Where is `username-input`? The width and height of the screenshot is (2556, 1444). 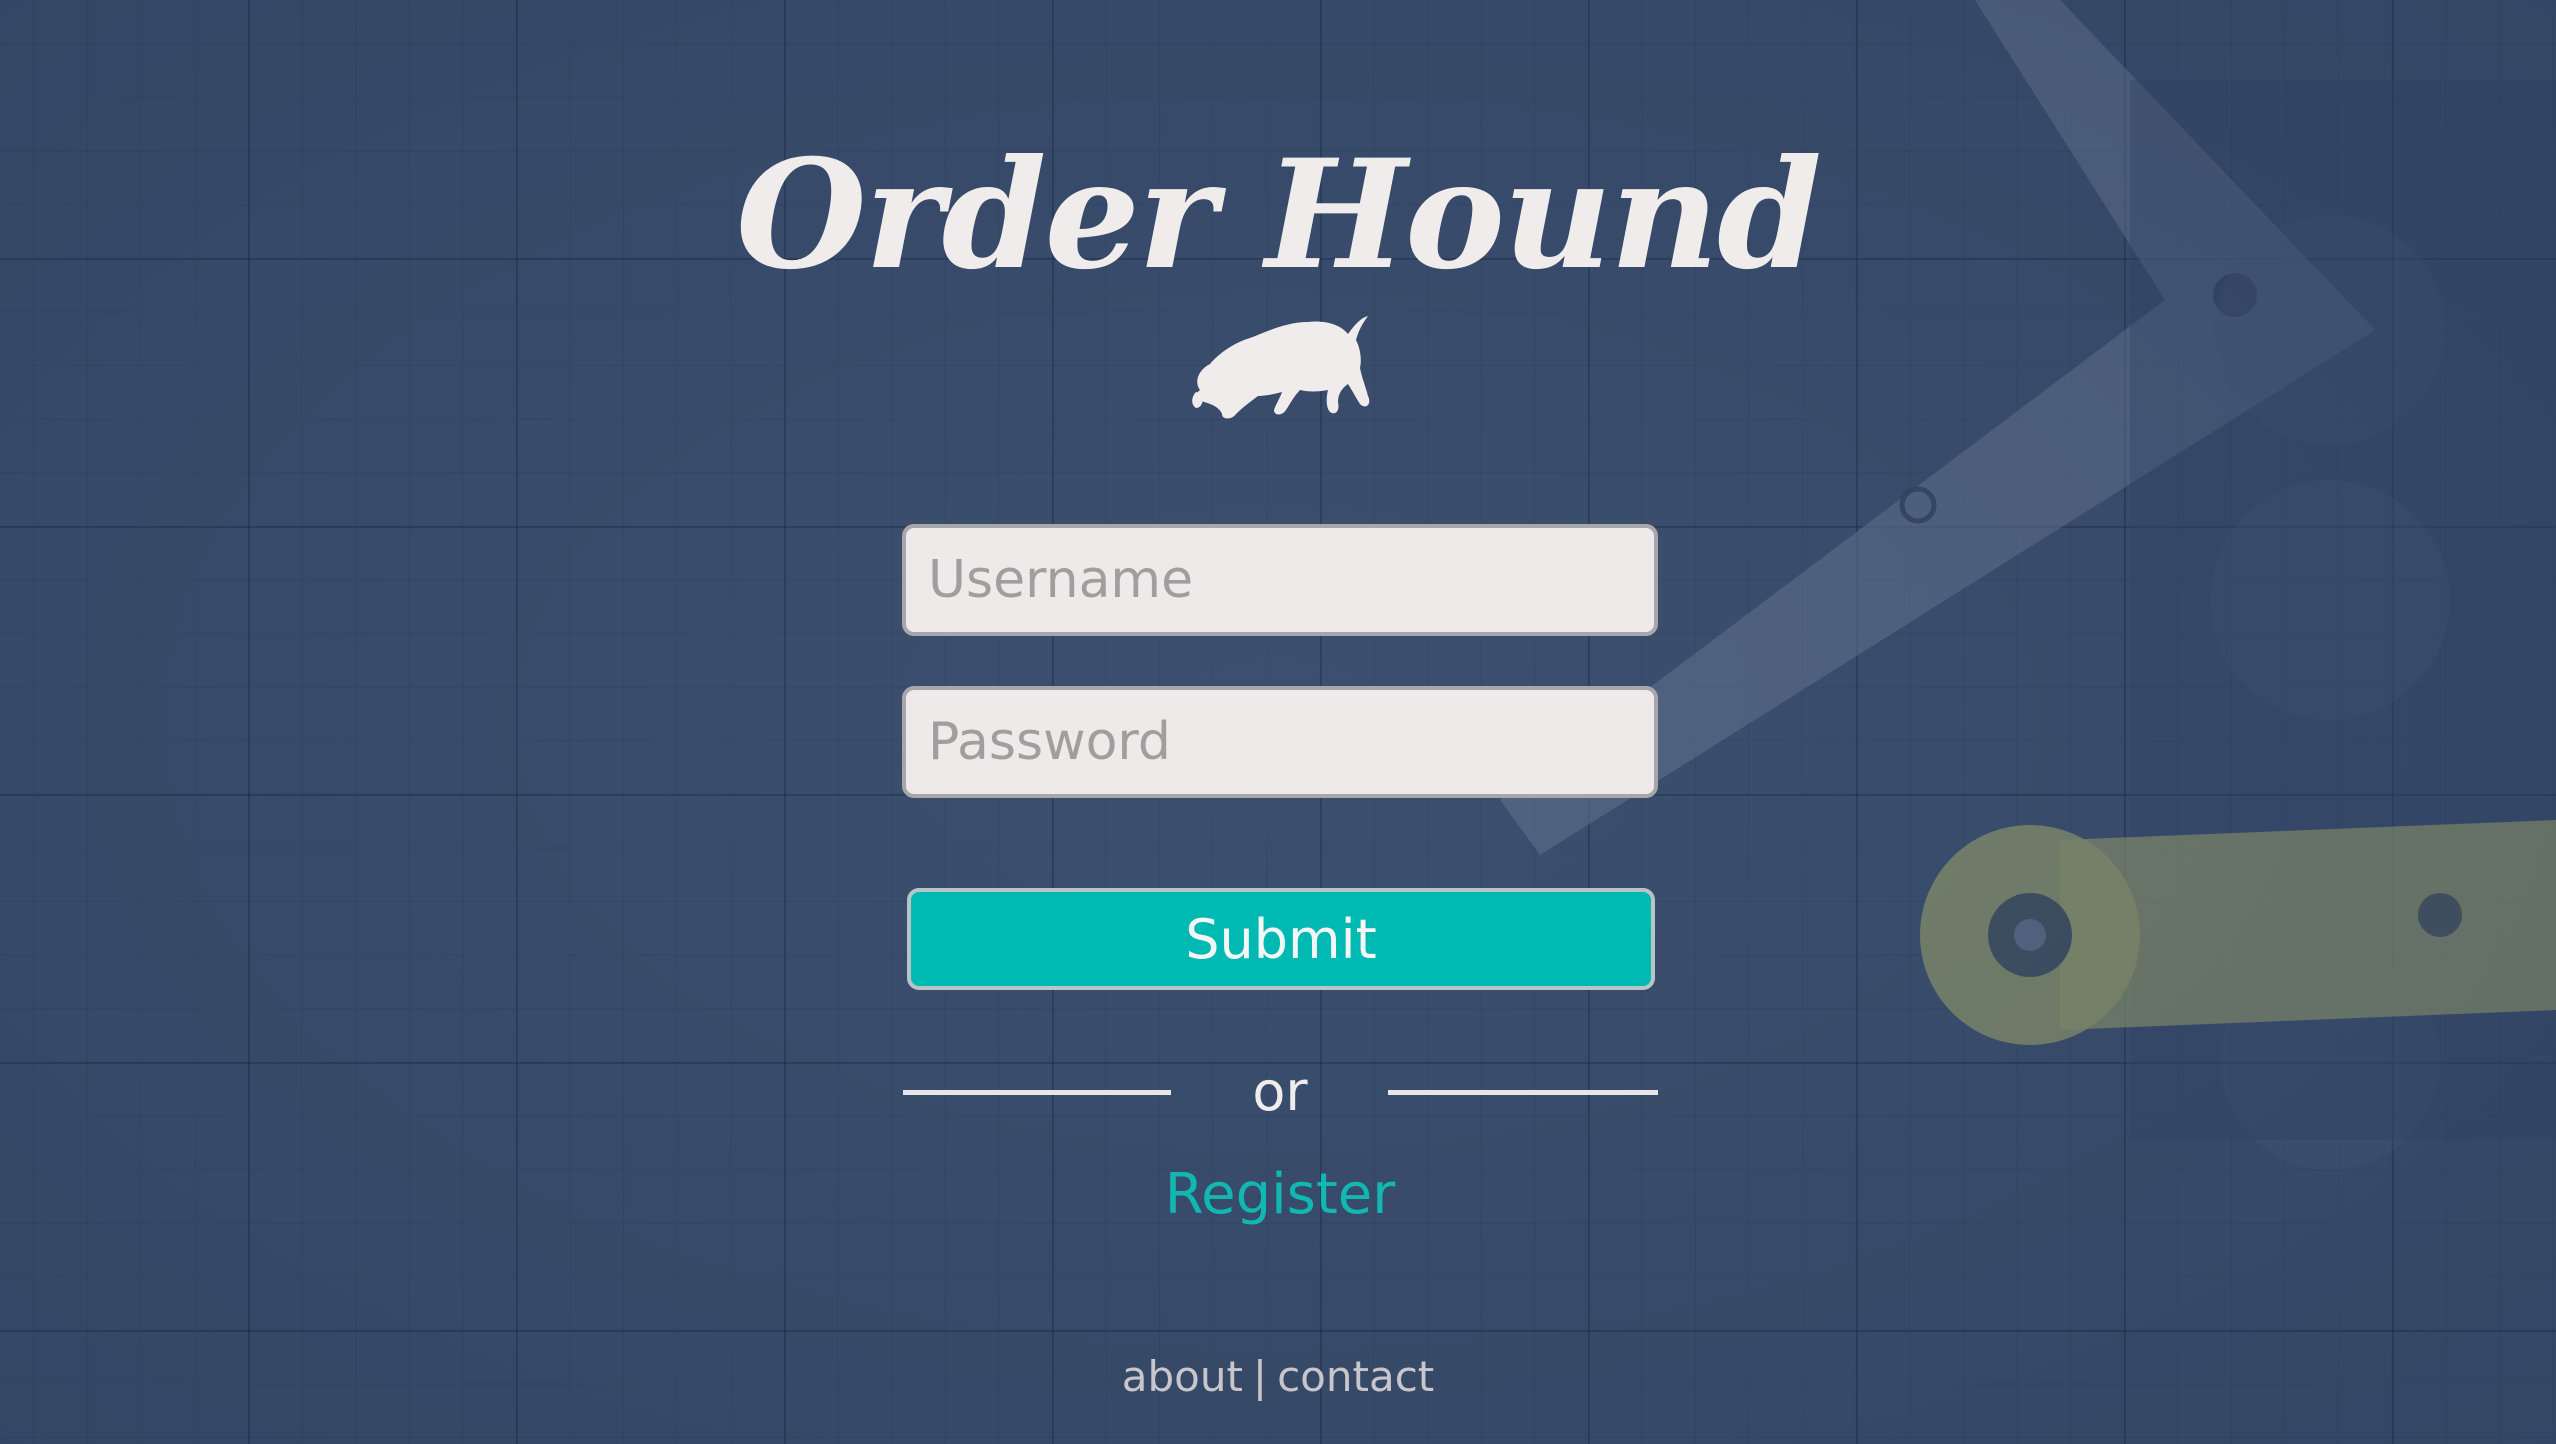
username-input is located at coordinates (1280, 580).